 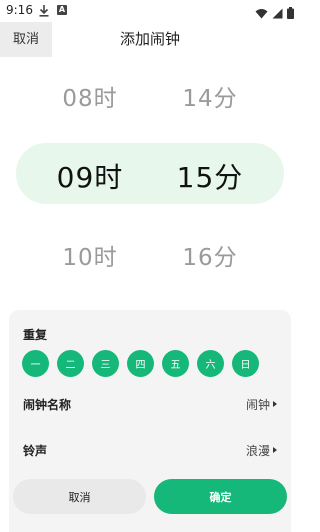 I want to click on day-toggle-thu: 四, so click(x=140, y=363).